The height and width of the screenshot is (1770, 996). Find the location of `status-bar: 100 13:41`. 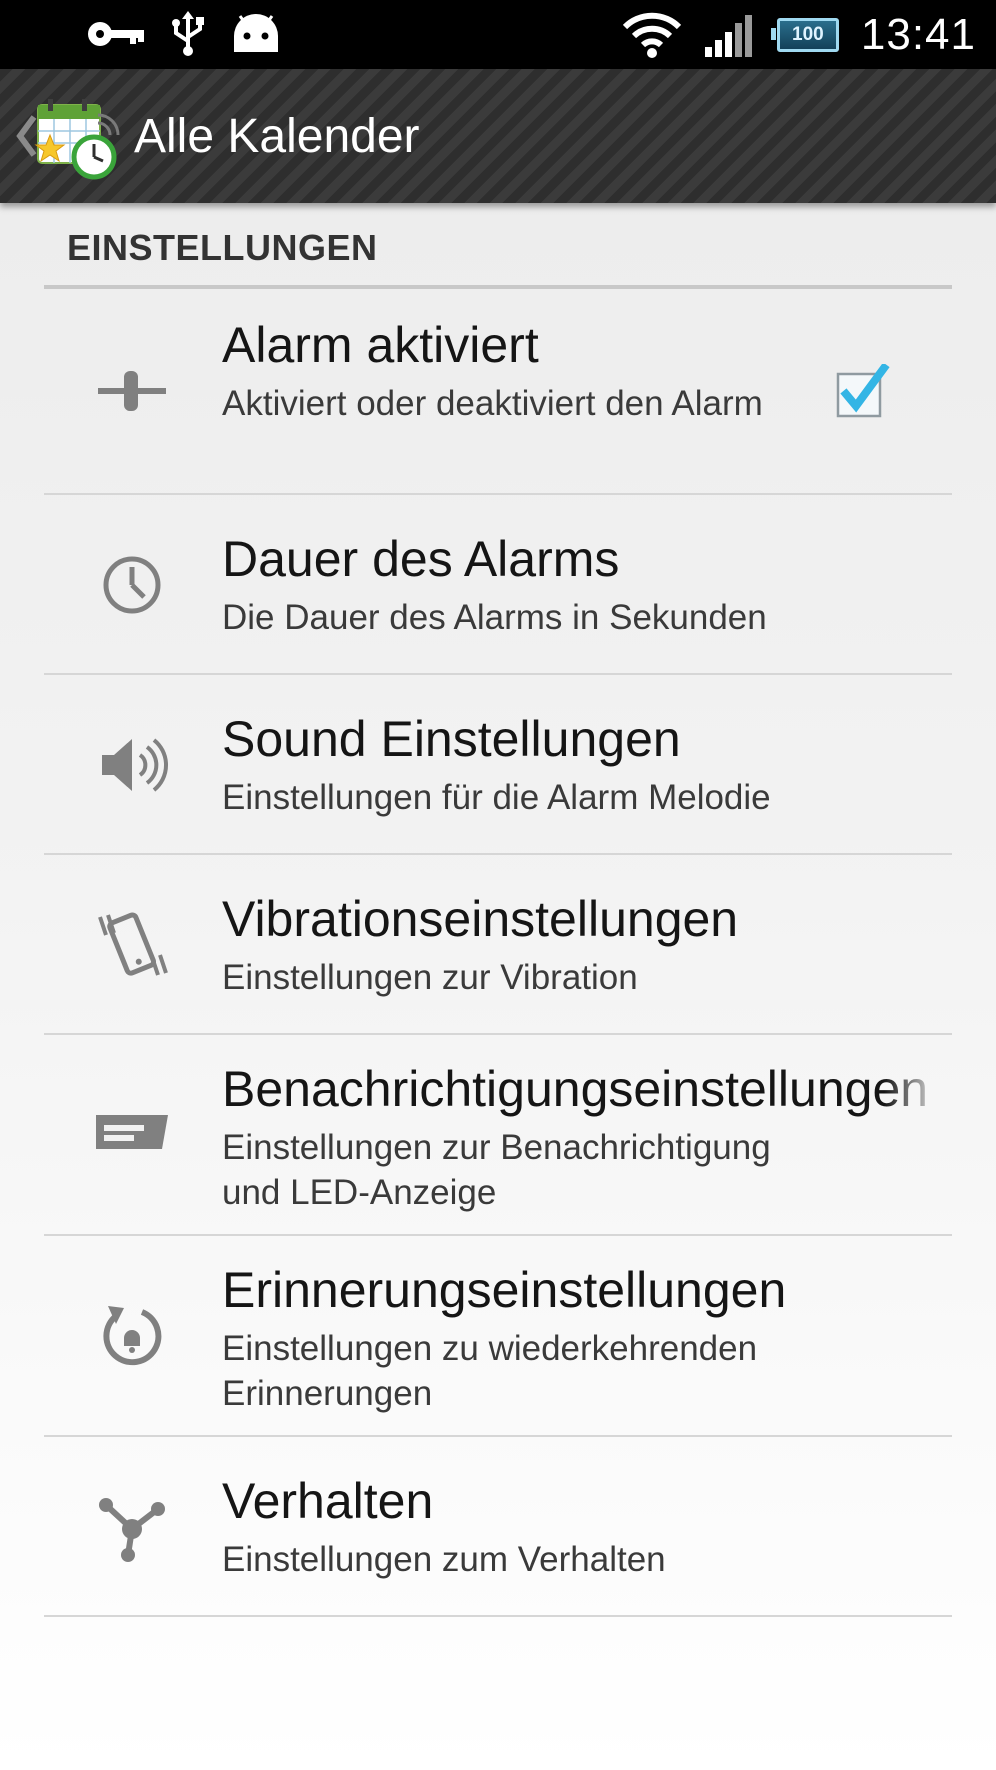

status-bar: 100 13:41 is located at coordinates (498, 34).